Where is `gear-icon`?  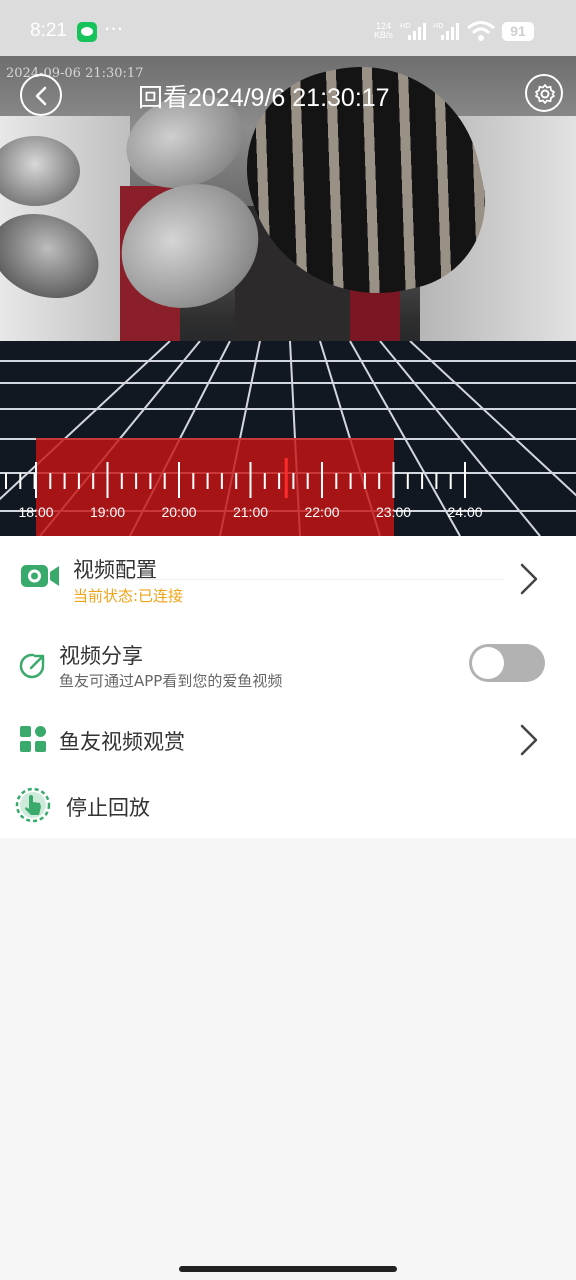 gear-icon is located at coordinates (545, 94).